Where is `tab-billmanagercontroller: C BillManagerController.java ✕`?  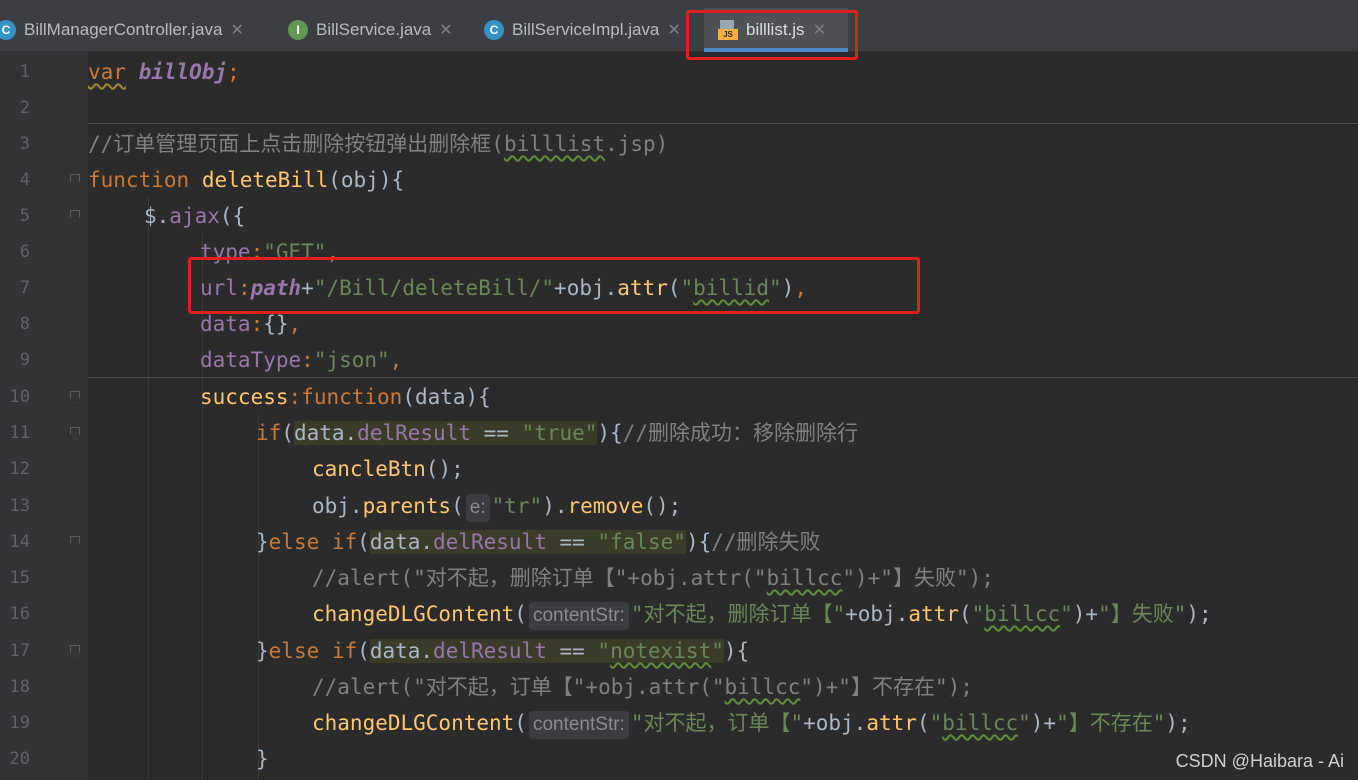 tab-billmanagercontroller: C BillManagerController.java ✕ is located at coordinates (134, 30).